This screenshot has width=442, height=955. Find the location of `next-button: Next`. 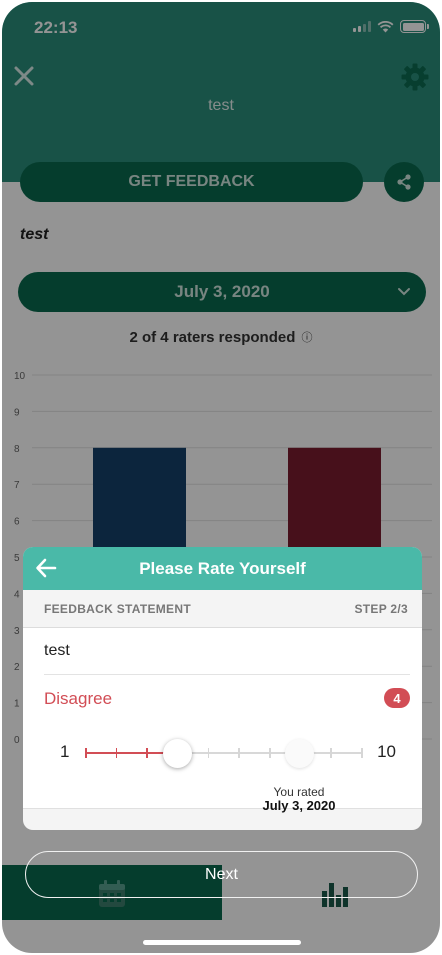

next-button: Next is located at coordinates (221, 874).